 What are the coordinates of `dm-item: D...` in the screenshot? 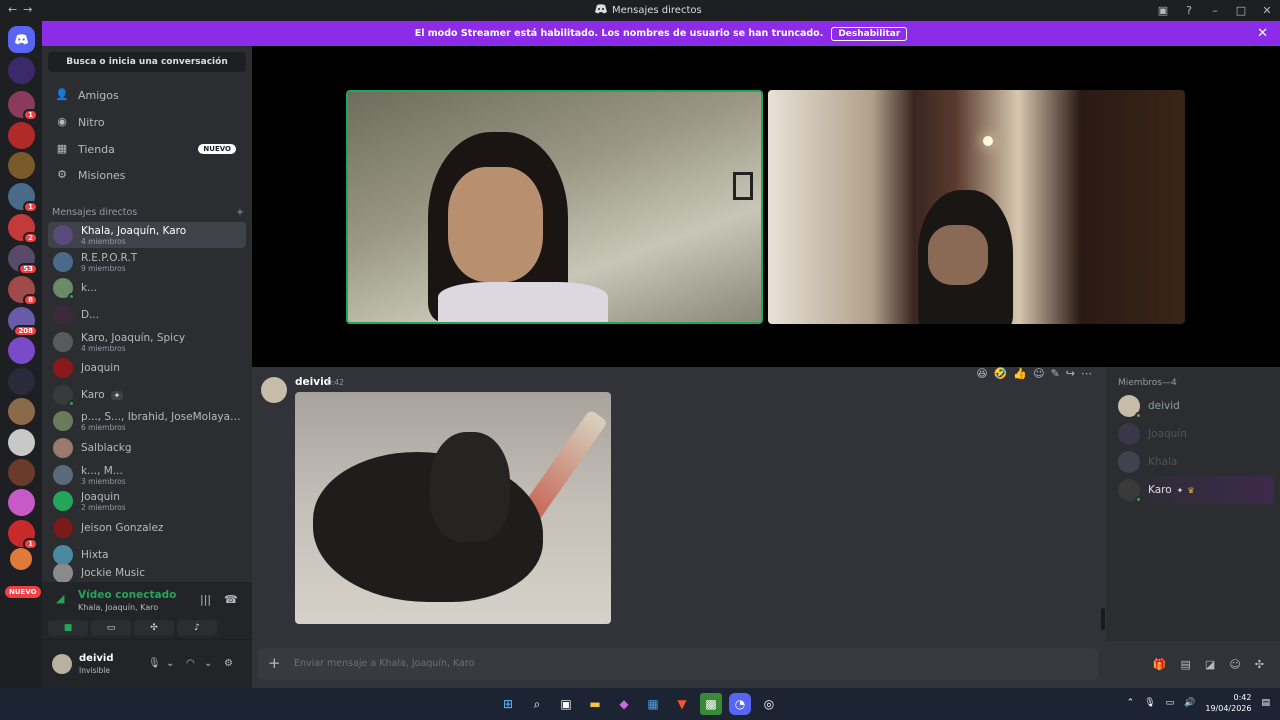 It's located at (147, 315).